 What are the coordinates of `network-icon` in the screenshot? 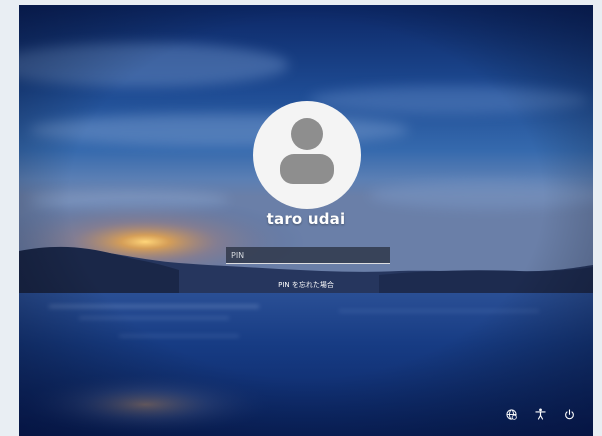 It's located at (511, 414).